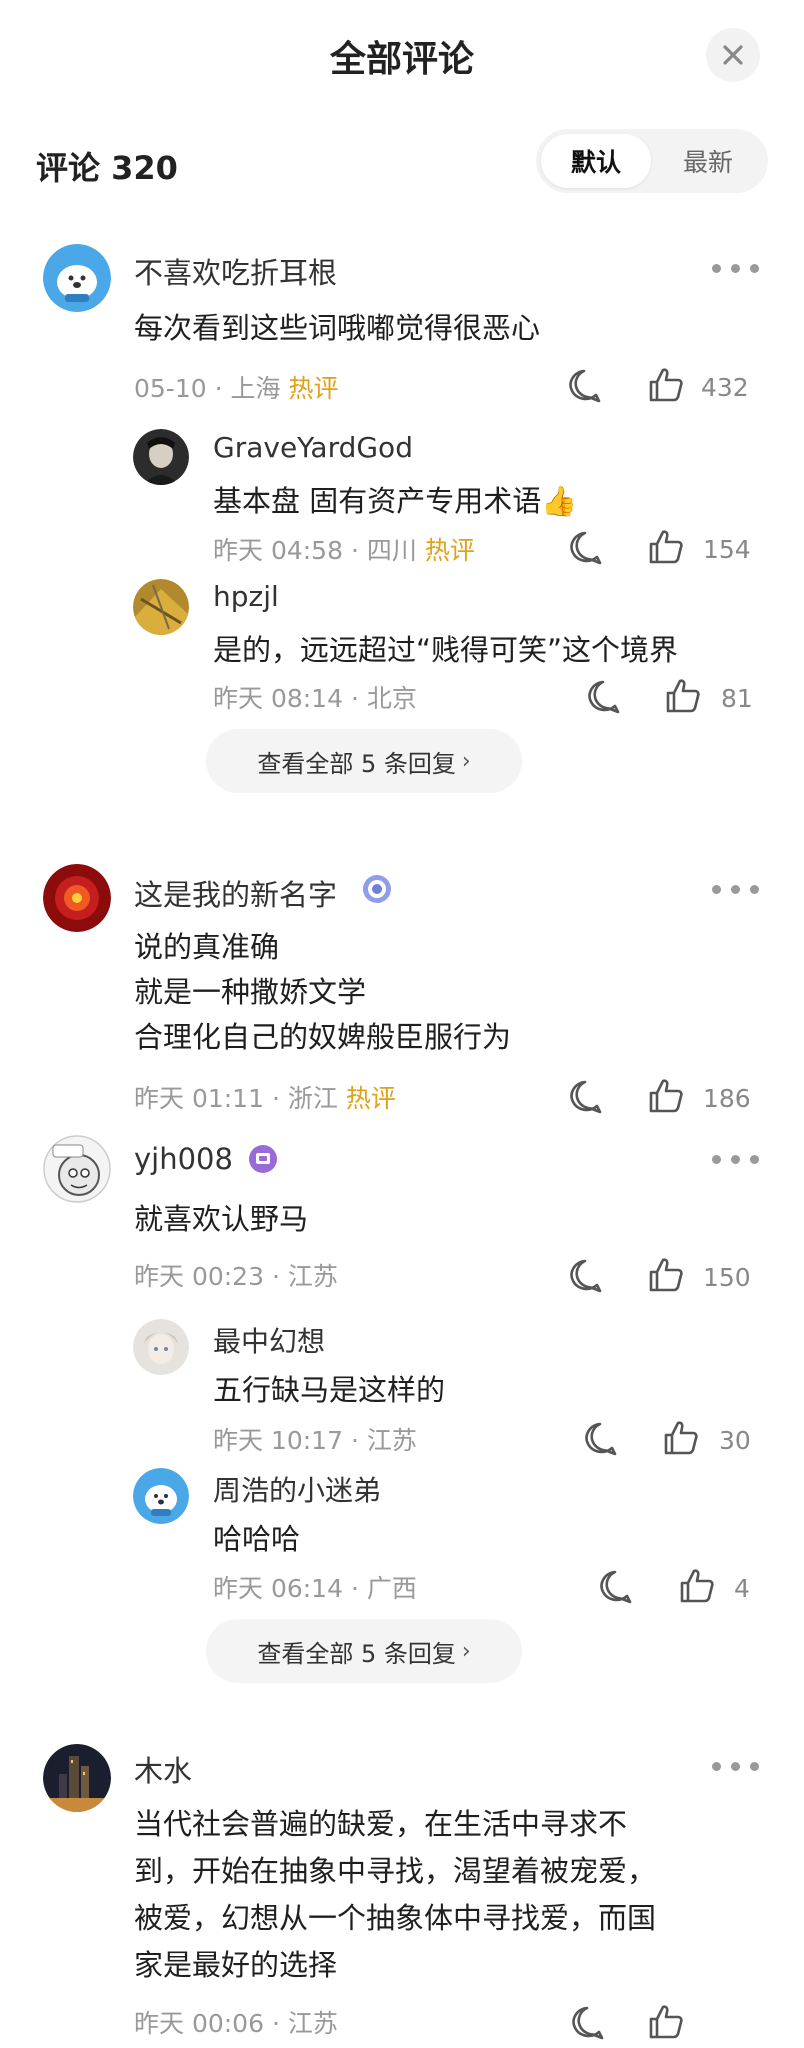  I want to click on reply-location: 江苏, so click(391, 1440).